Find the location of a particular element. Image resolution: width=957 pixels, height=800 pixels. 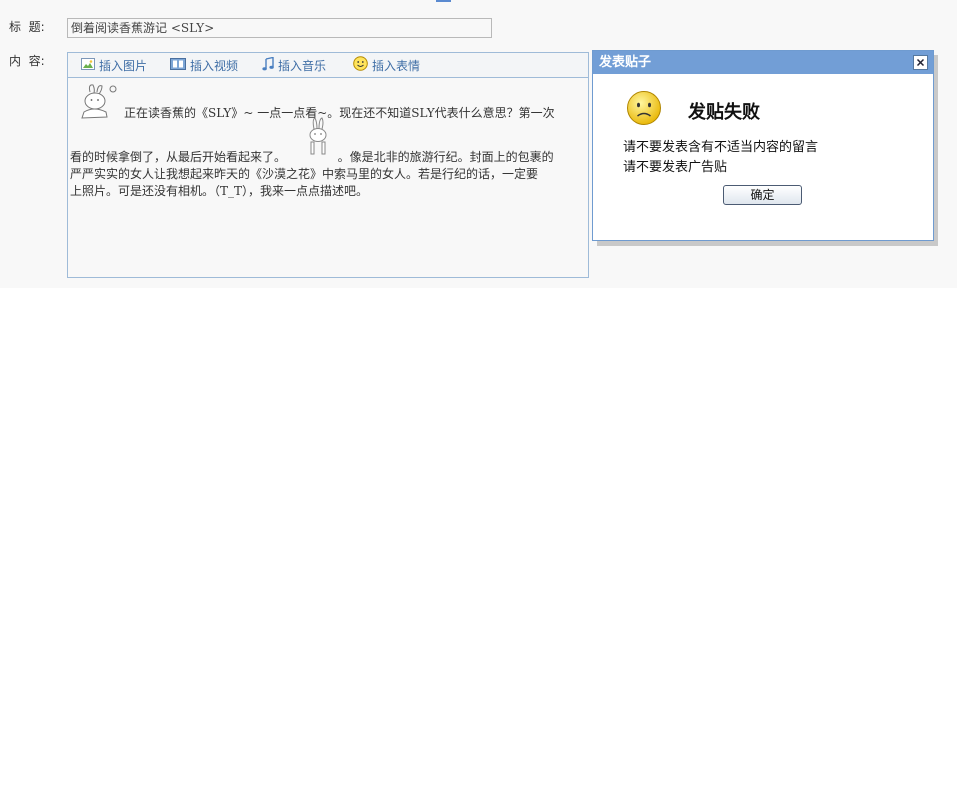

music-note-icon is located at coordinates (268, 65).